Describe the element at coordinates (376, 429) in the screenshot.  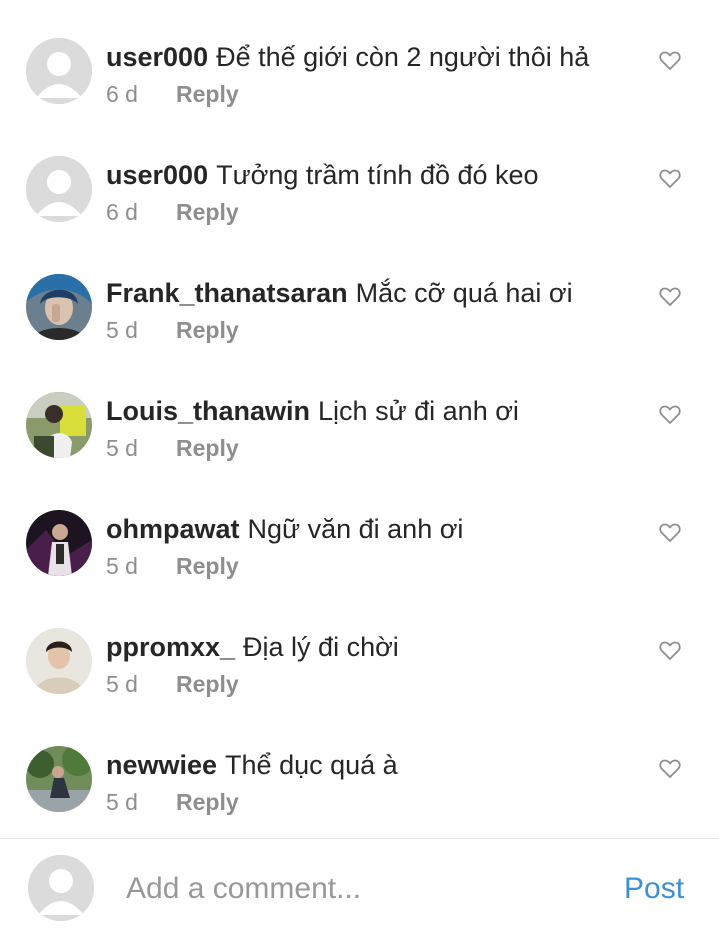
I see `comment-body: Louis_thanawin Lịch sử đi anh ơi 5 d Reply` at that location.